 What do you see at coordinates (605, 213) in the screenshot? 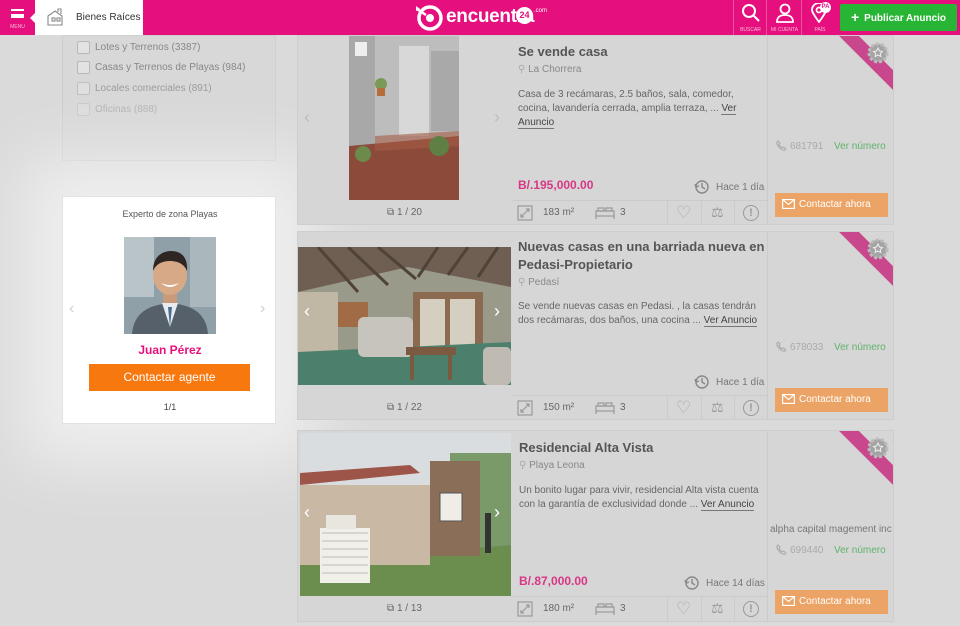
I see `bed-icon` at bounding box center [605, 213].